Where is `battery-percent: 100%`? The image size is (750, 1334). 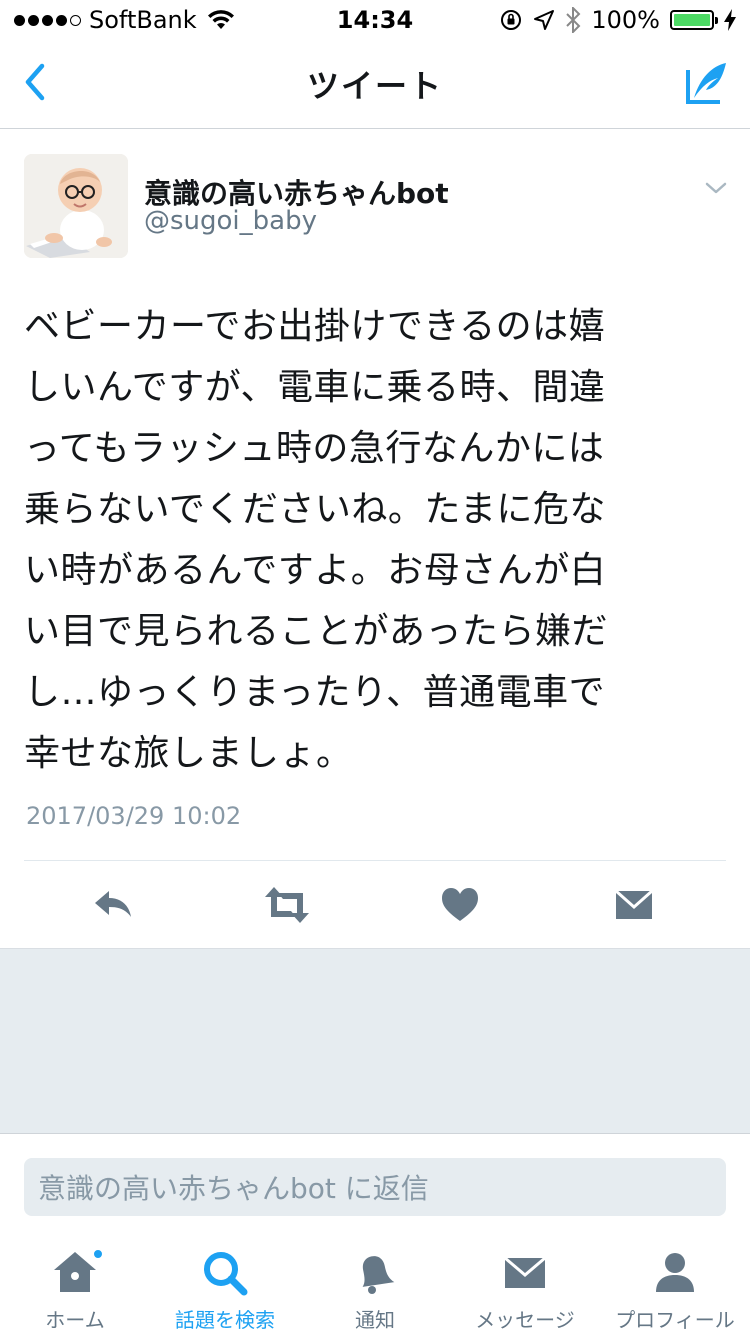 battery-percent: 100% is located at coordinates (625, 20).